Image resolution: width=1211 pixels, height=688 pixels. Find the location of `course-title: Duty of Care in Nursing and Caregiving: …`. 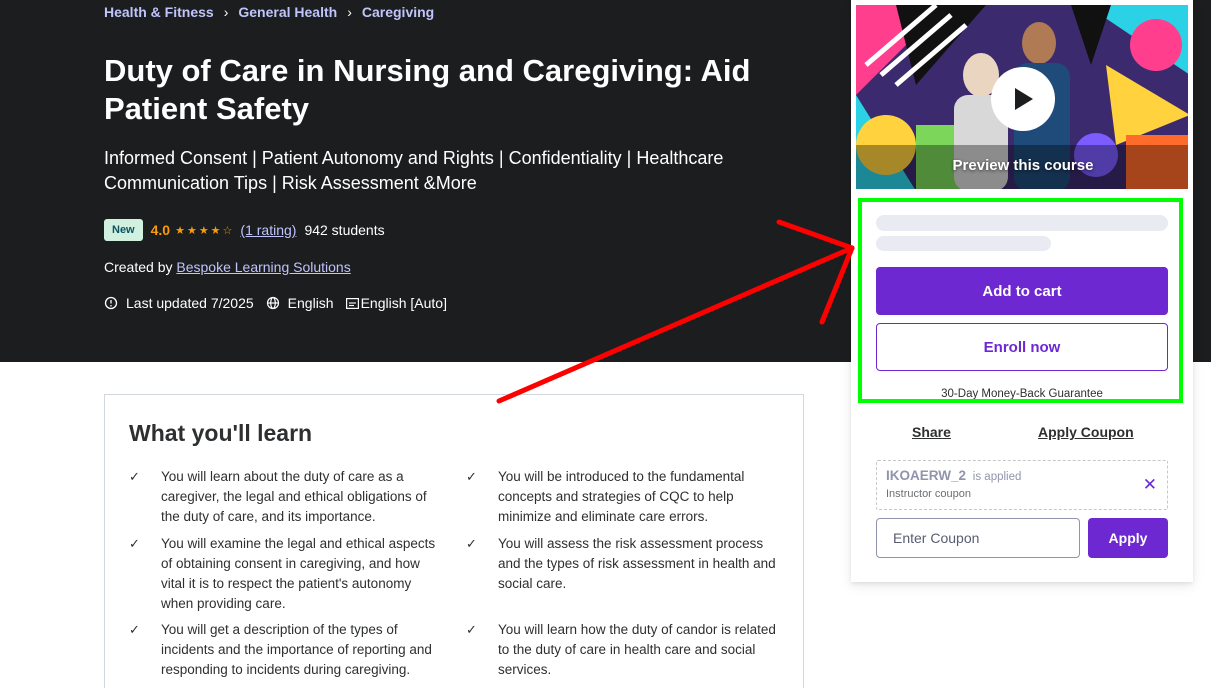

course-title: Duty of Care in Nursing and Caregiving: … is located at coordinates (427, 89).